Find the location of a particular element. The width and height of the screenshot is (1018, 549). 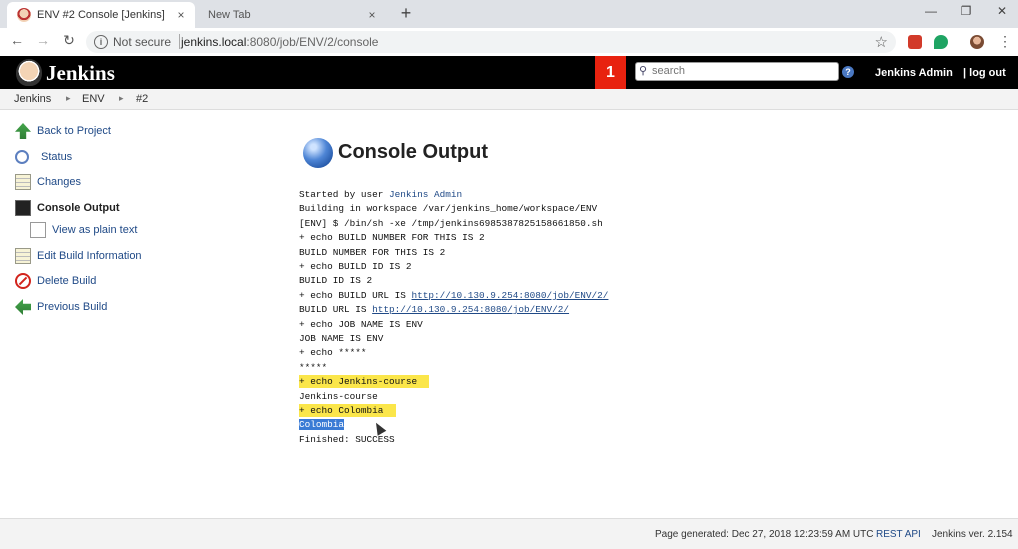

console-line: ***** is located at coordinates (313, 367).